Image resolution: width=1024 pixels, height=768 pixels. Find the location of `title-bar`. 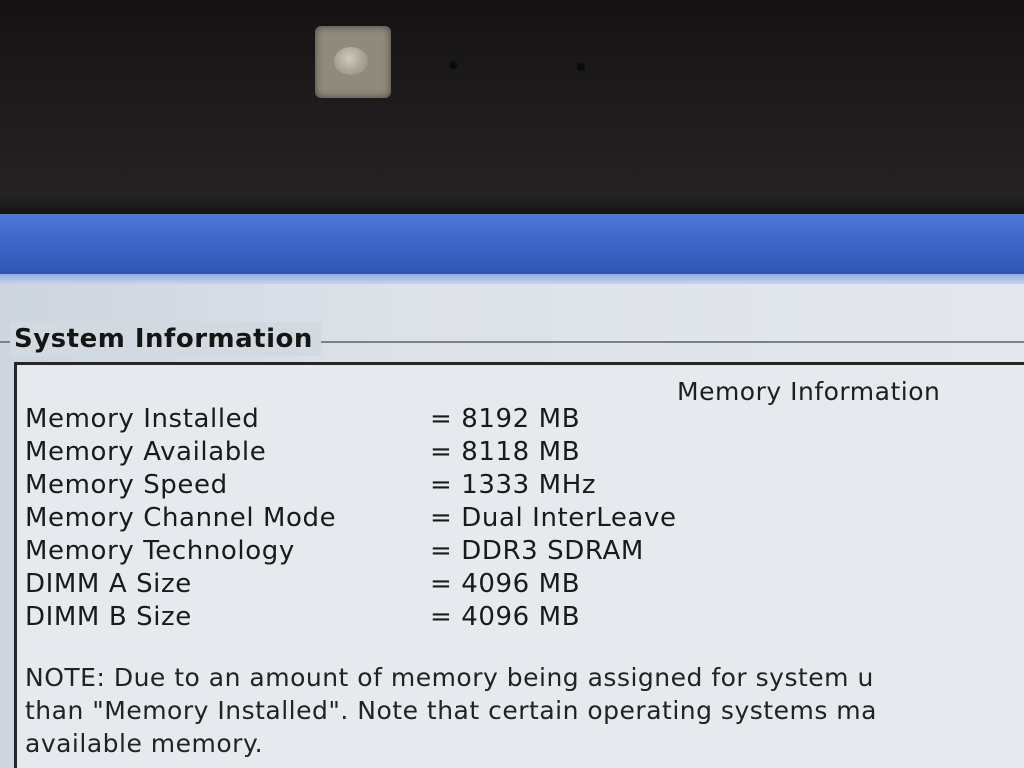

title-bar is located at coordinates (512, 244).